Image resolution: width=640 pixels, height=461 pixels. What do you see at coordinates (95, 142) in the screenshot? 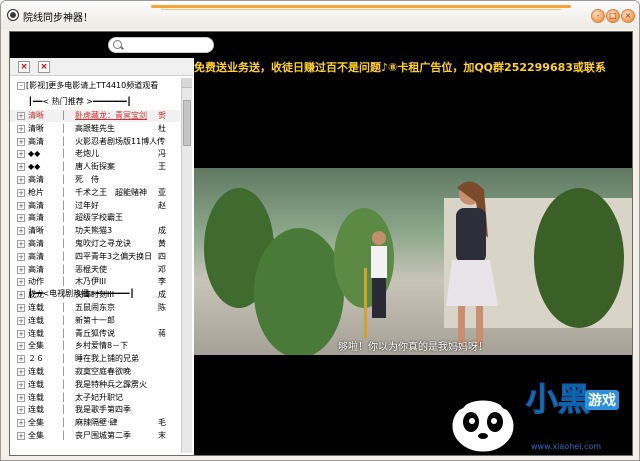
I see `list-item: + 高清 │ 火影忍者剧场版11博人传` at bounding box center [95, 142].